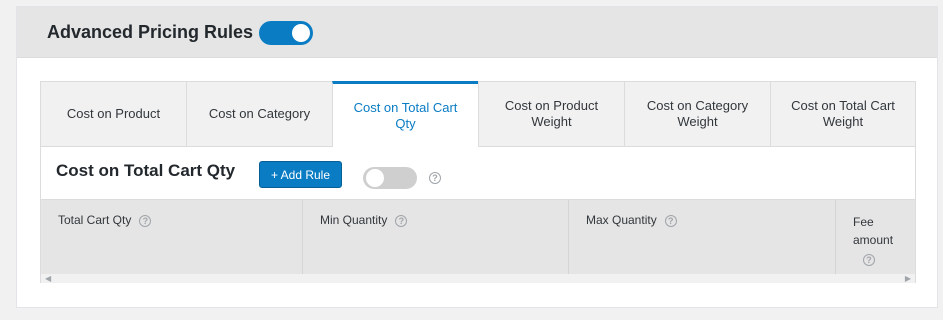 The height and width of the screenshot is (320, 943). Describe the element at coordinates (436, 237) in the screenshot. I see `column-header-min-quantity: Min Quantity?` at that location.